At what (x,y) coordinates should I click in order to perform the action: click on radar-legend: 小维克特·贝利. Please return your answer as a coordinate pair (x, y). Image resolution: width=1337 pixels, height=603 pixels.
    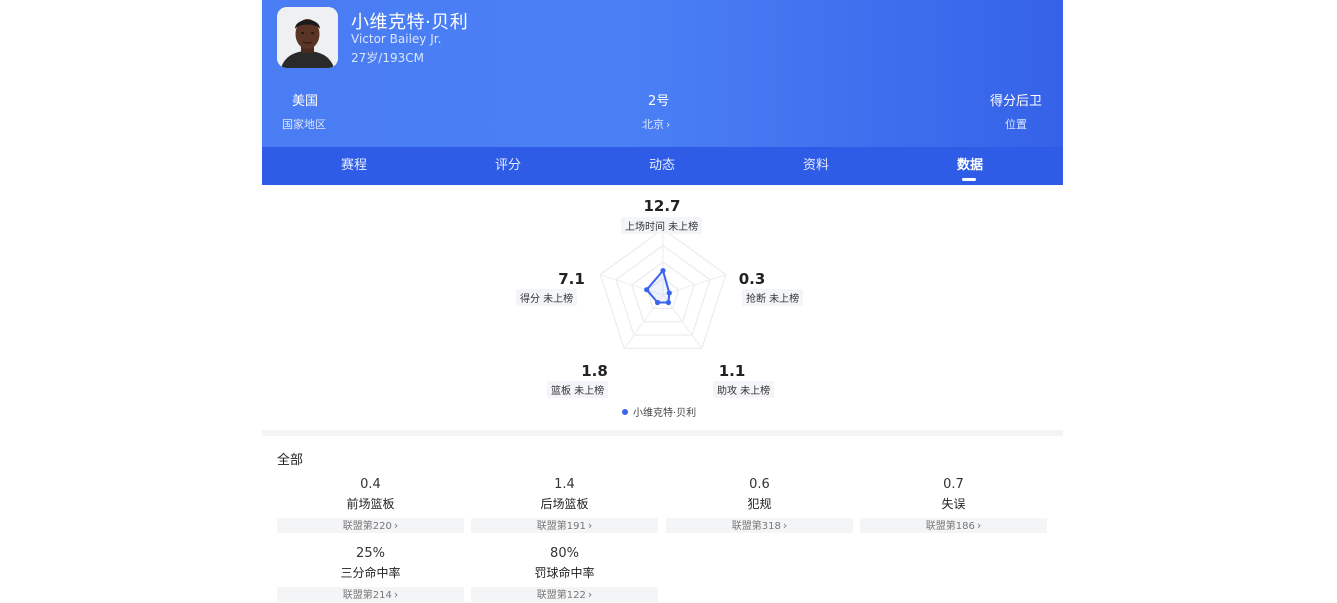
    Looking at the image, I should click on (659, 411).